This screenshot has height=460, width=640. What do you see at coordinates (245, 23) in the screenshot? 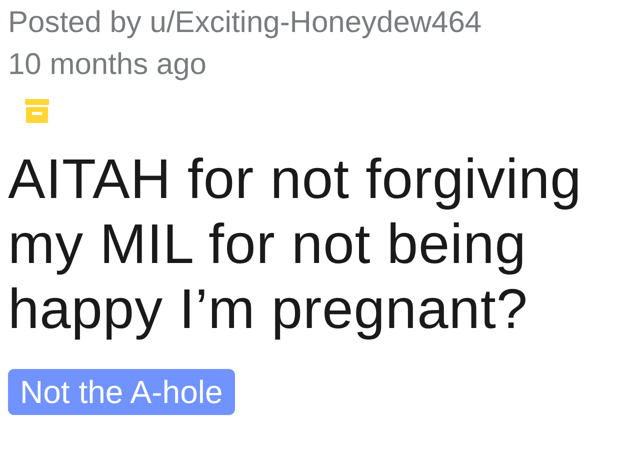
I see `author-line: Posted by u/Exciting-Honeydew464` at bounding box center [245, 23].